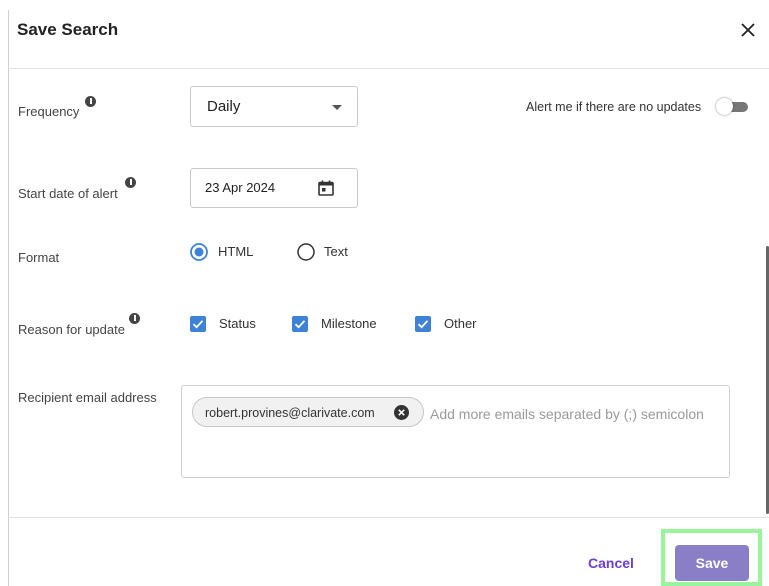 This screenshot has width=769, height=586. Describe the element at coordinates (326, 188) in the screenshot. I see `calendar-icon` at that location.